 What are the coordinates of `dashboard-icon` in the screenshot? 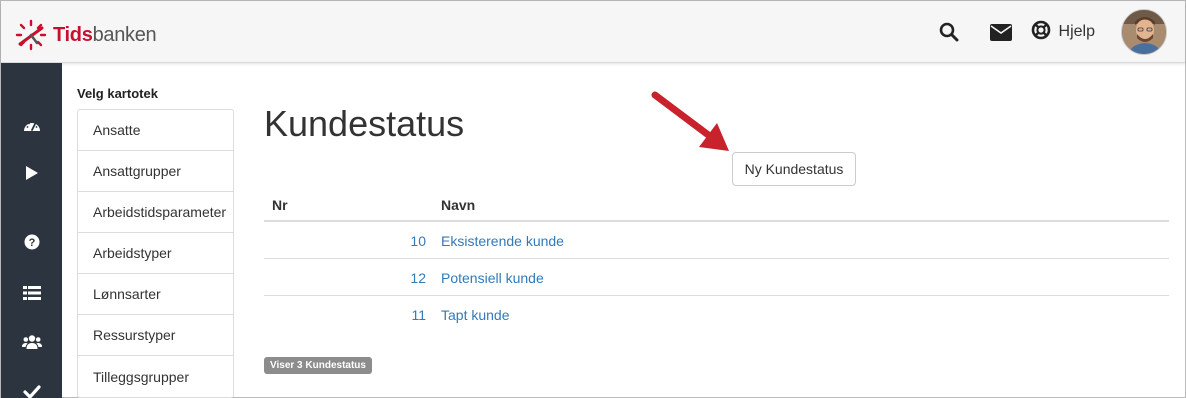 It's located at (31, 125).